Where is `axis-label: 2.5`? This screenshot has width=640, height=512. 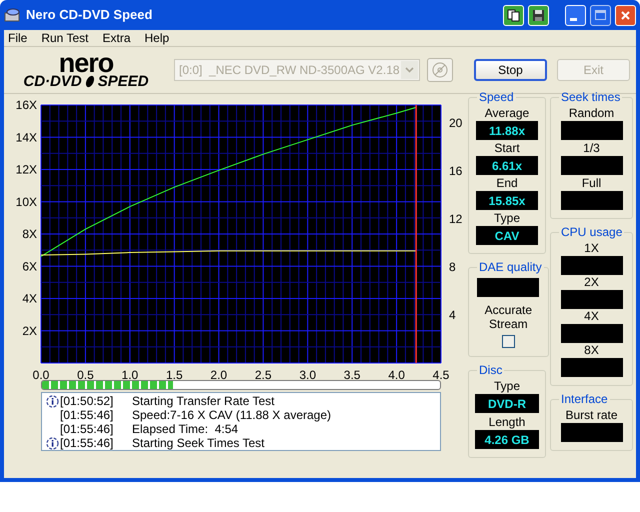 axis-label: 2.5 is located at coordinates (263, 374).